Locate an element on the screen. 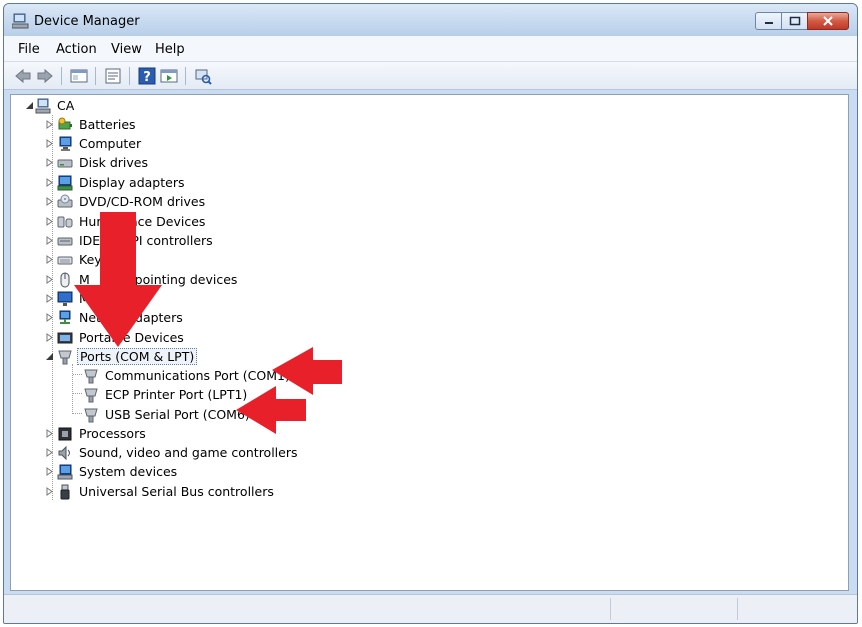  menu-help: Help is located at coordinates (170, 49).